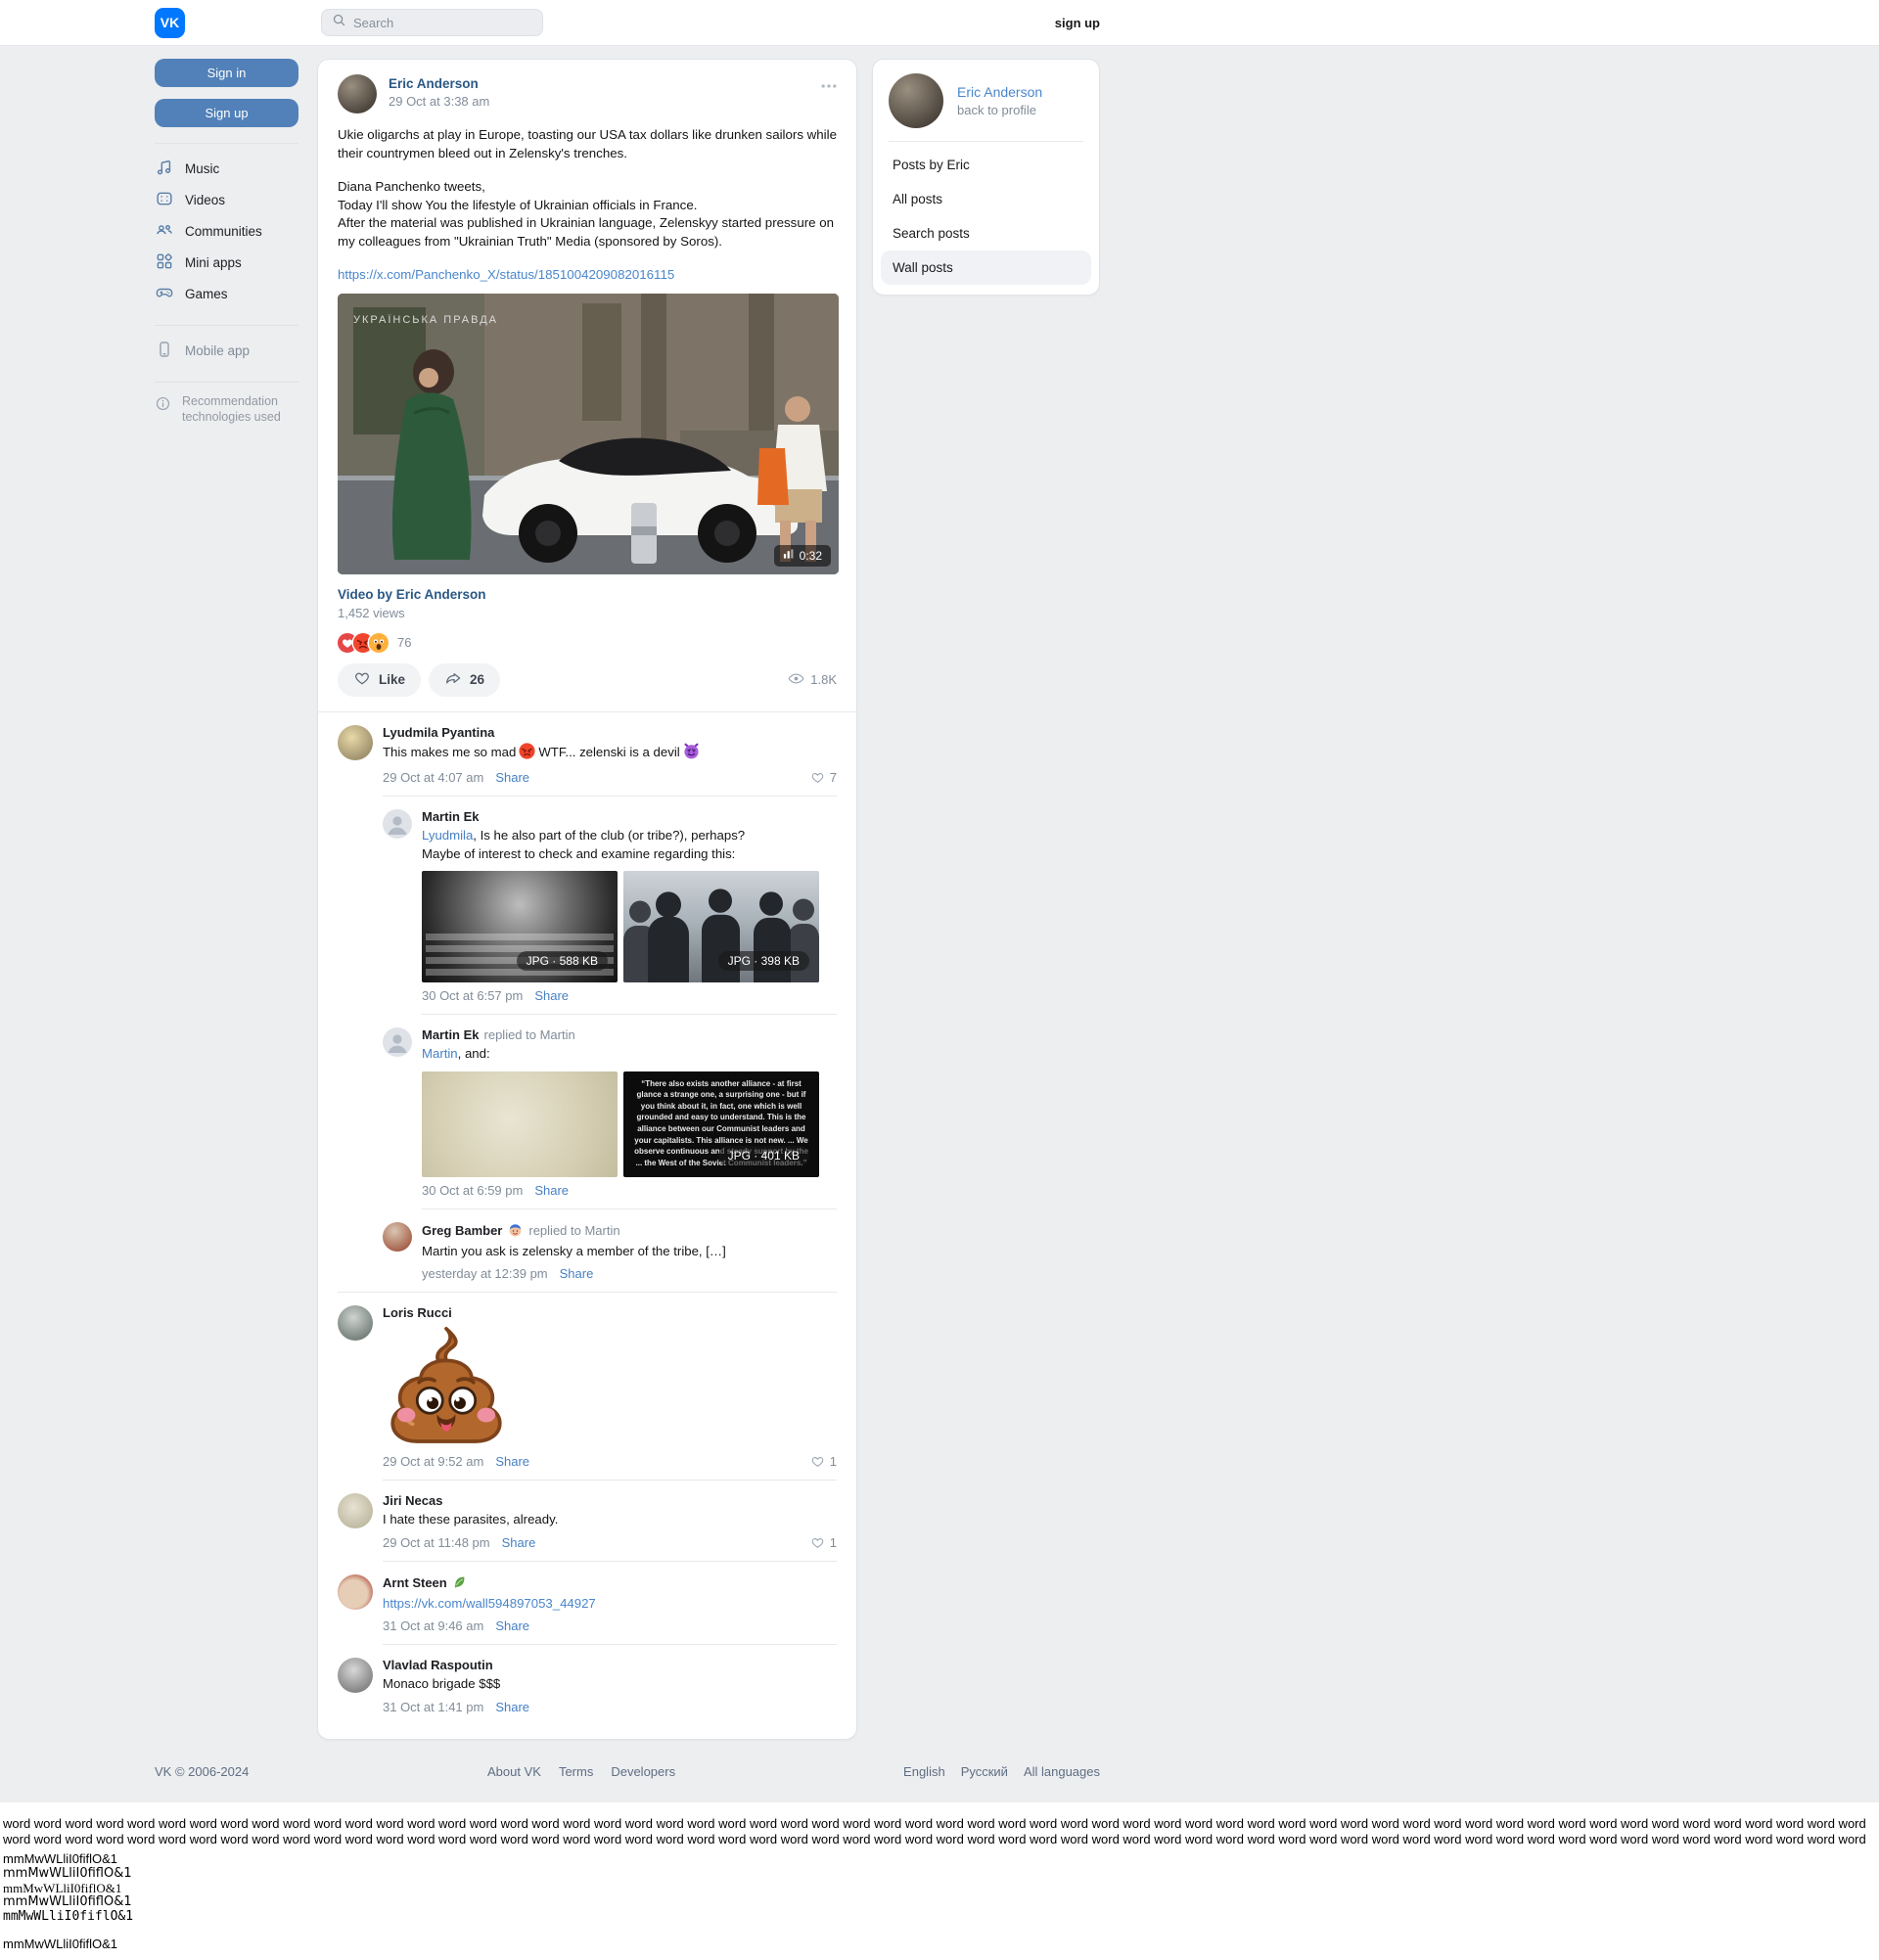  What do you see at coordinates (999, 110) in the screenshot?
I see `back-to-profile-label: back to profile` at bounding box center [999, 110].